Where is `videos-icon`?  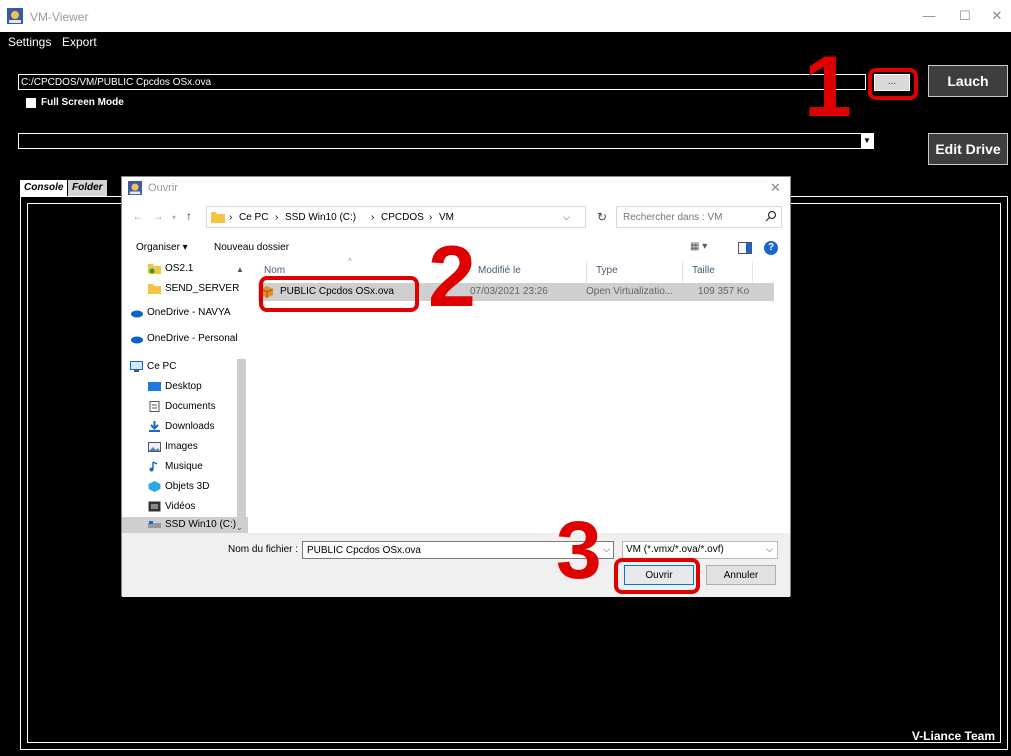
videos-icon is located at coordinates (154, 506).